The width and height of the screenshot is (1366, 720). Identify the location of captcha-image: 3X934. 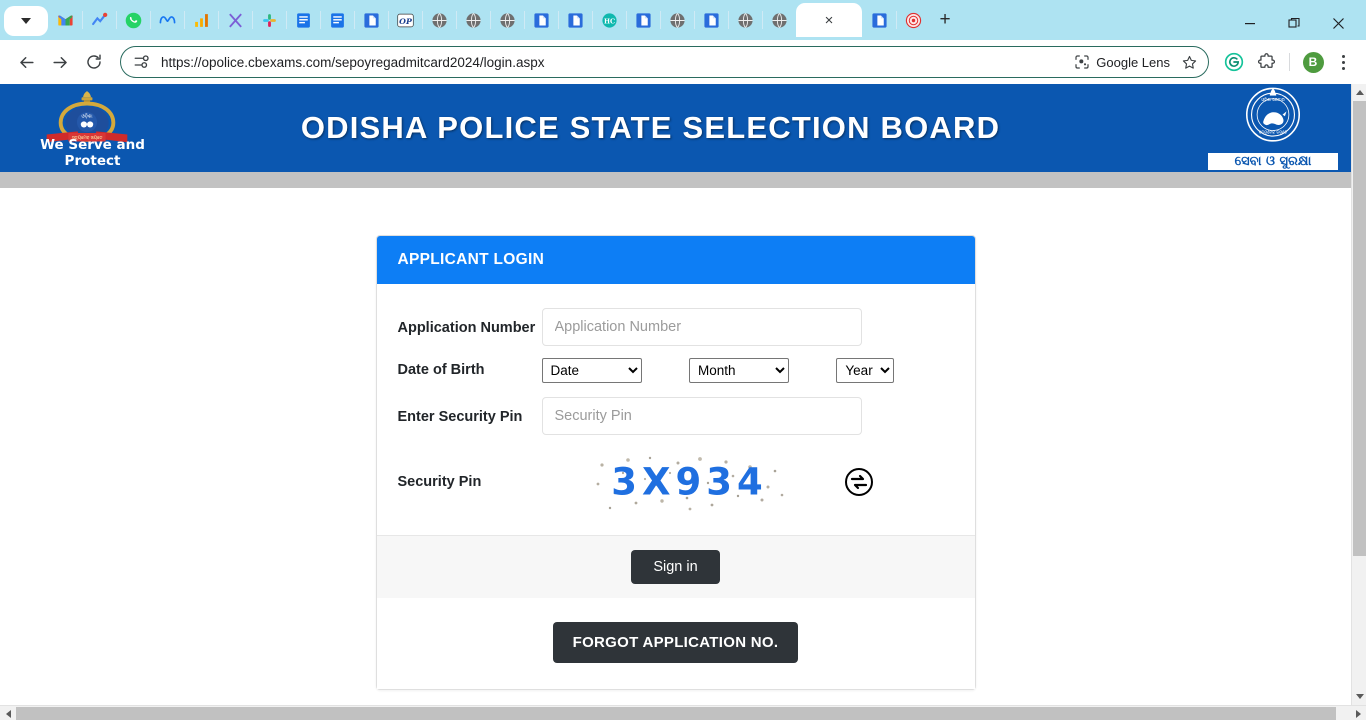
(690, 482).